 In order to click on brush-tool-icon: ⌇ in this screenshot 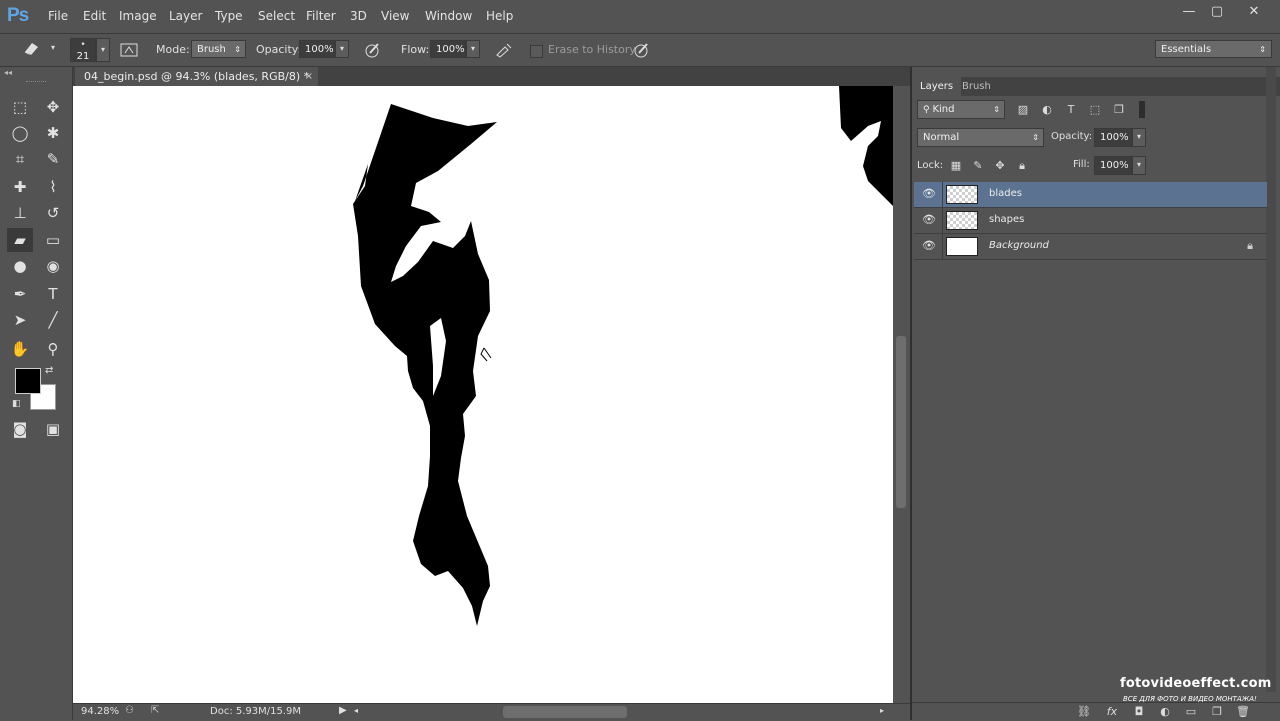, I will do `click(53, 187)`.